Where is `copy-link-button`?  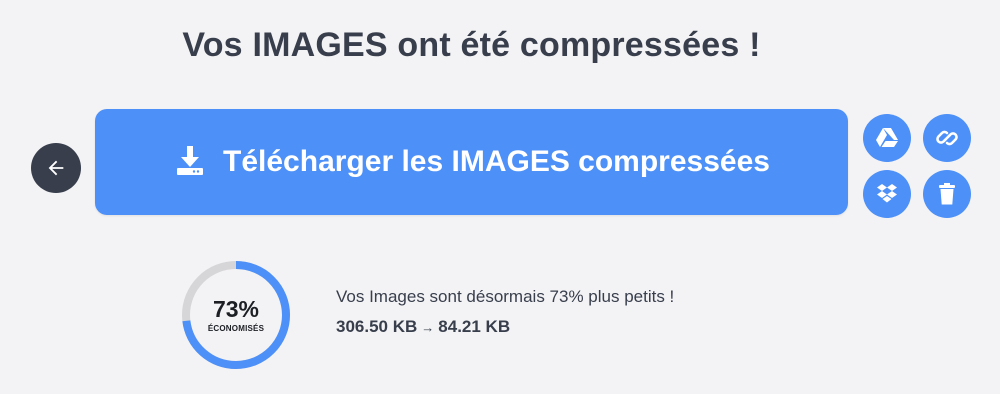
copy-link-button is located at coordinates (947, 138).